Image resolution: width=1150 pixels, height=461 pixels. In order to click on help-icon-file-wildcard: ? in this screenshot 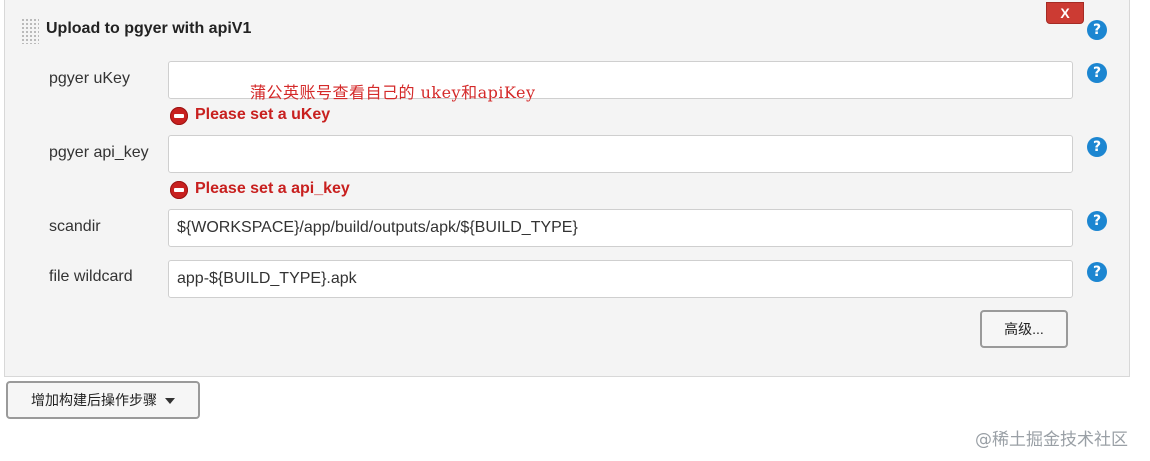, I will do `click(1097, 272)`.